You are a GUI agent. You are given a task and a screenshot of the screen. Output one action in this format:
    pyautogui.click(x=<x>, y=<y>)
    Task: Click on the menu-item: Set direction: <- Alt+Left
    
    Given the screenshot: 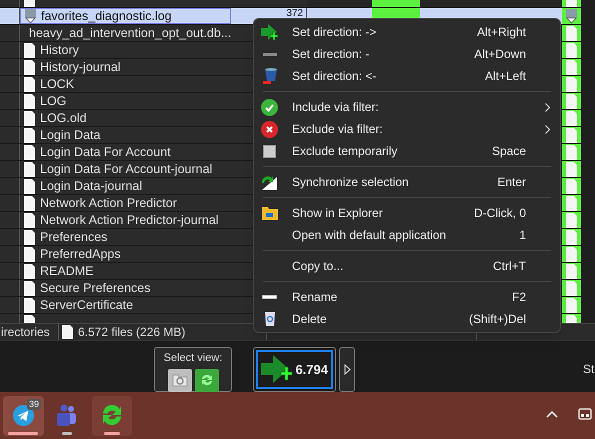 What is the action you would take?
    pyautogui.click(x=407, y=76)
    